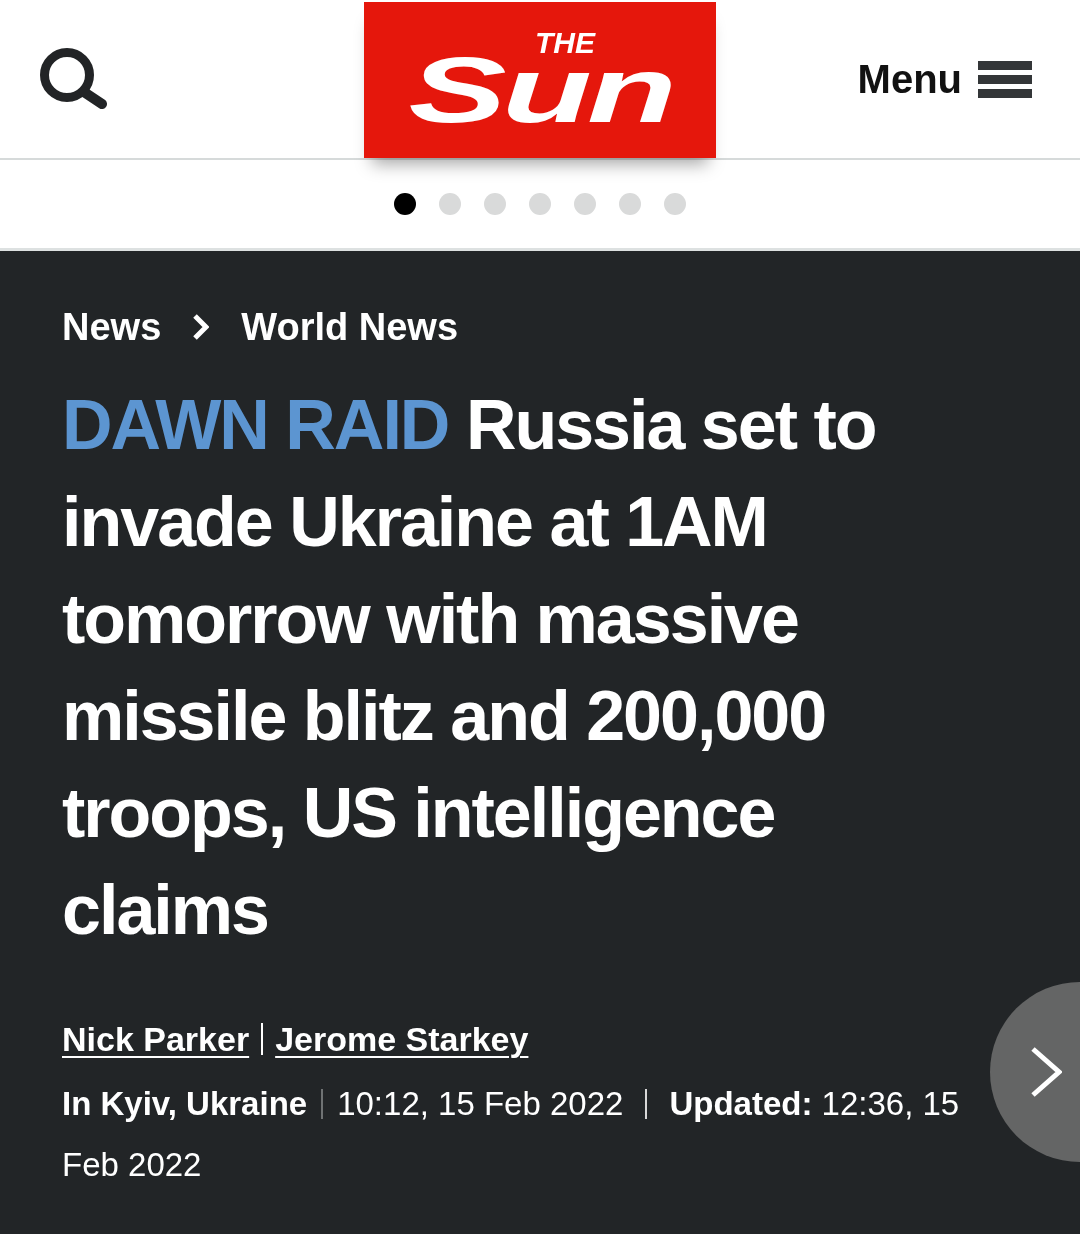  What do you see at coordinates (156, 1039) in the screenshot?
I see `author-link: Nick Parker` at bounding box center [156, 1039].